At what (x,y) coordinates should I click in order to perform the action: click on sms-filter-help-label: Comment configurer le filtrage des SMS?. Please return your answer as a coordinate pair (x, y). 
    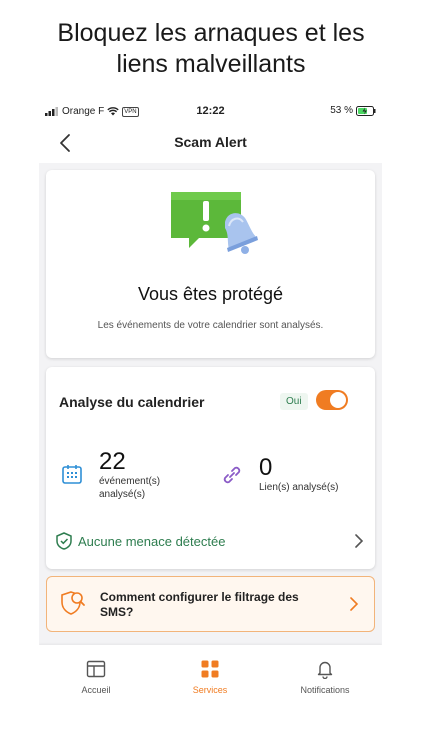
    Looking at the image, I should click on (199, 604).